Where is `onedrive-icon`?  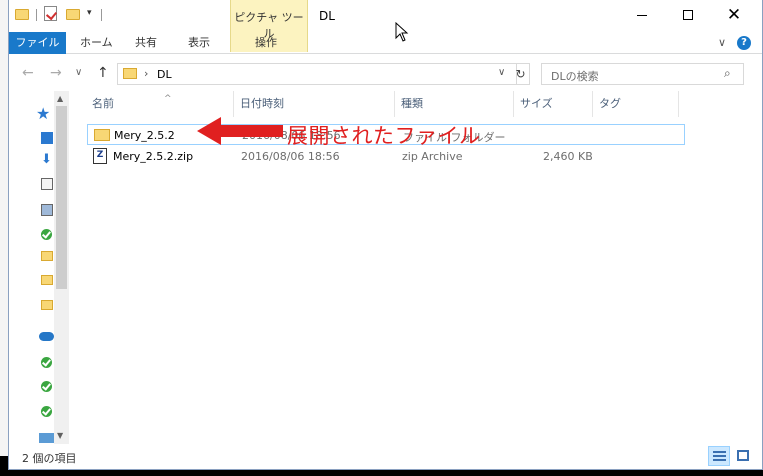
onedrive-icon is located at coordinates (46, 336).